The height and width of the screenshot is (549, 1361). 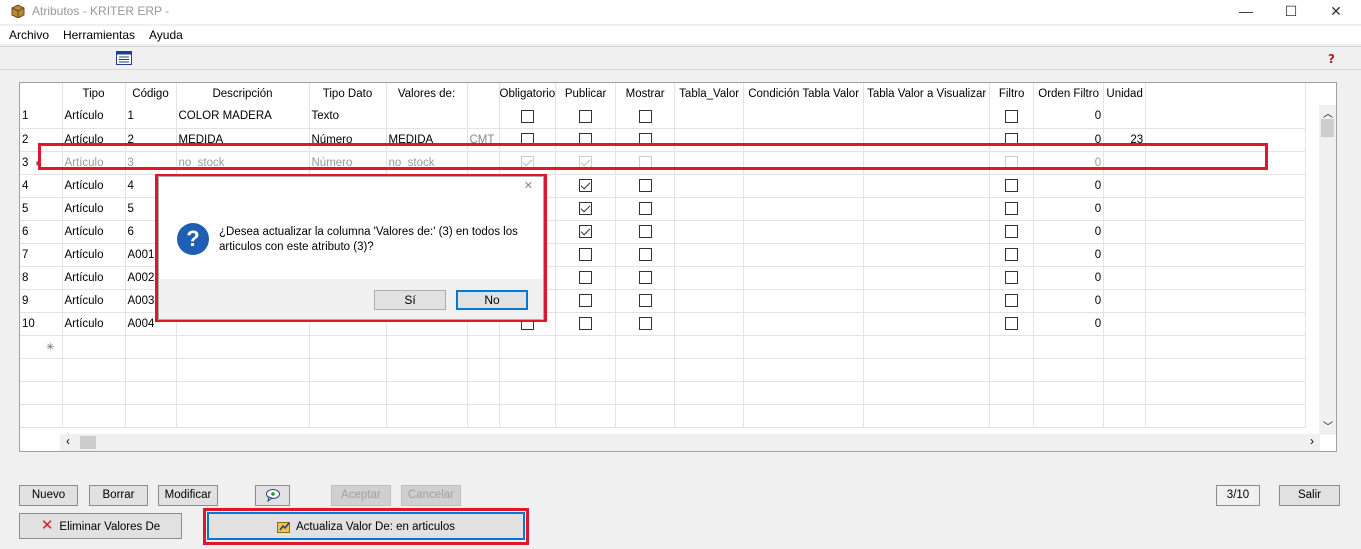 I want to click on grid-view-icon, so click(x=124, y=58).